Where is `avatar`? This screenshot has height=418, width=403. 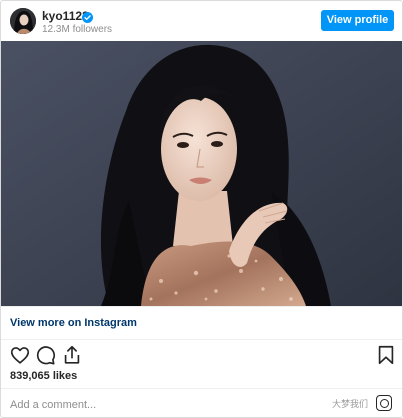
avatar is located at coordinates (23, 21).